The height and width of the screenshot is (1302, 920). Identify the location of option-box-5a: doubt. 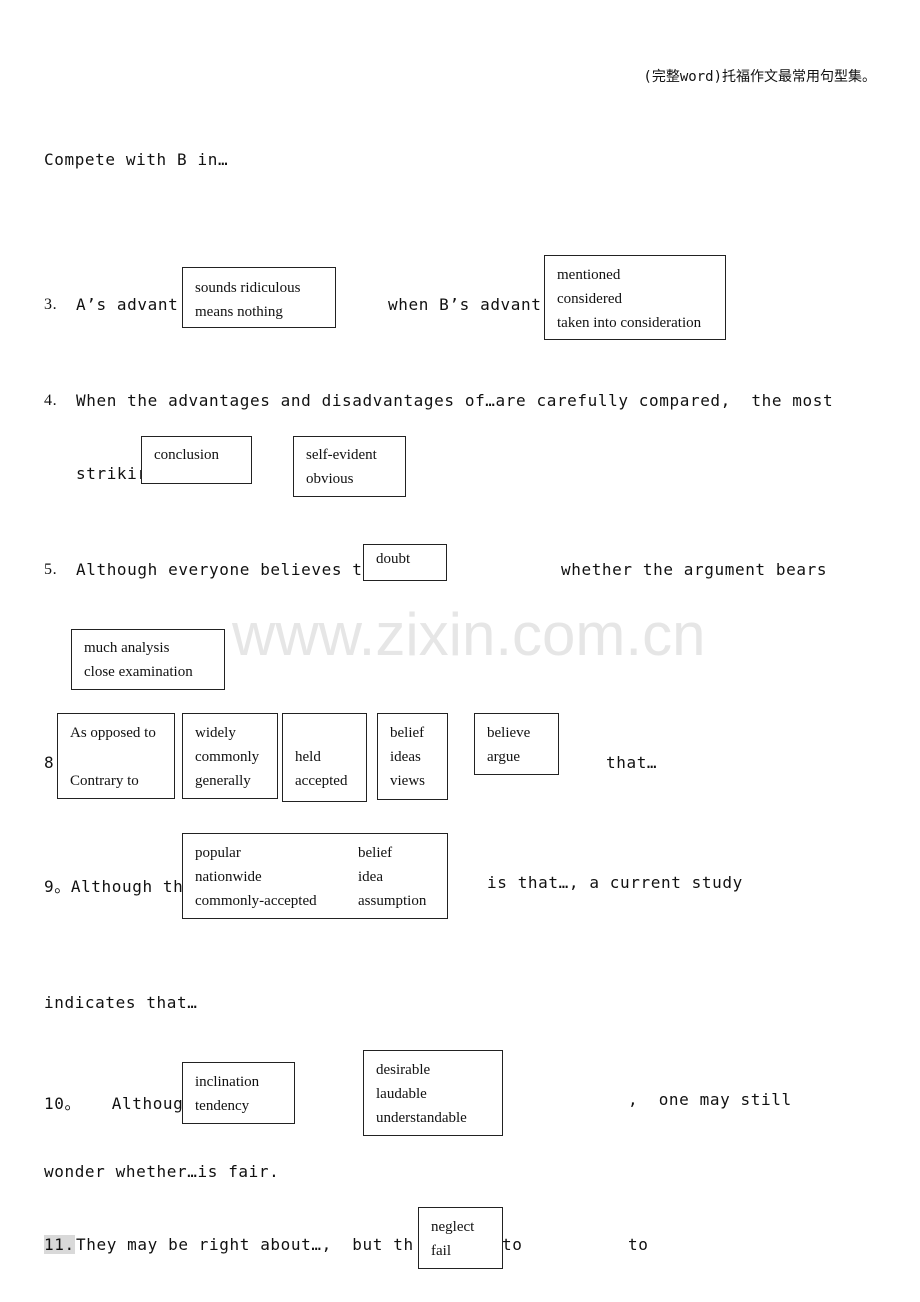
(405, 562).